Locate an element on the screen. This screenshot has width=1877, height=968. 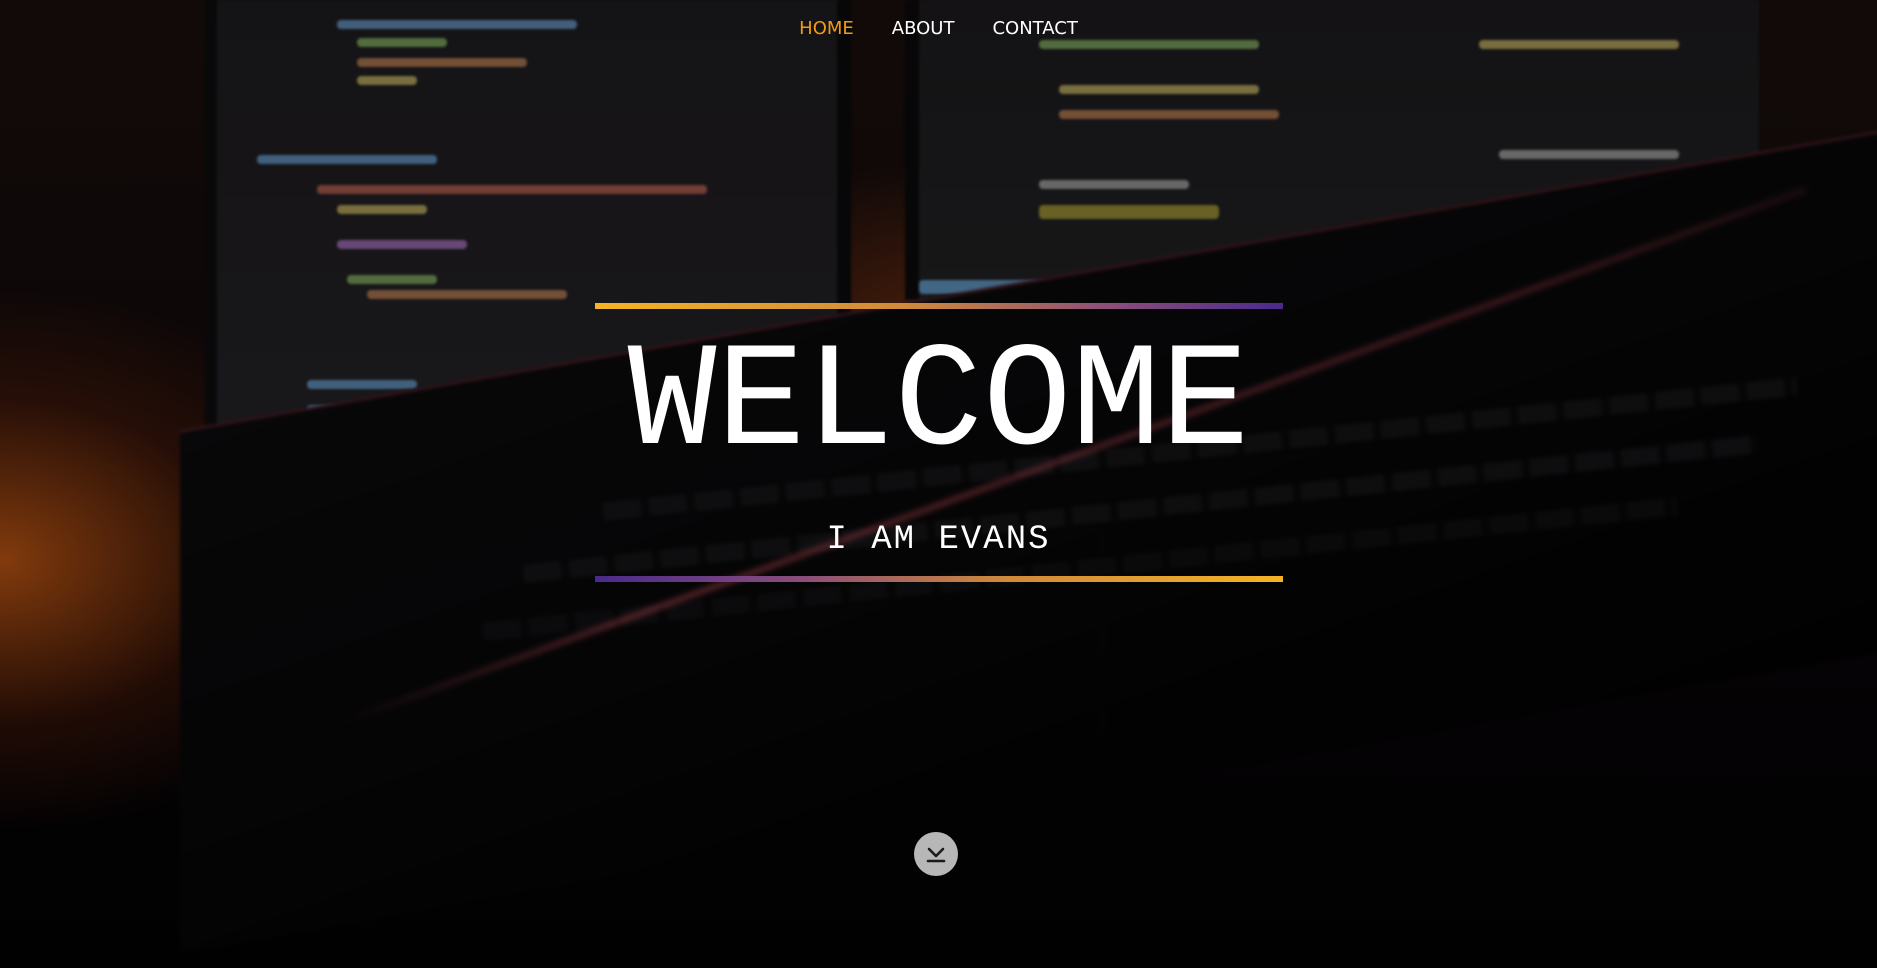
chevron-down-bar-icon is located at coordinates (936, 855).